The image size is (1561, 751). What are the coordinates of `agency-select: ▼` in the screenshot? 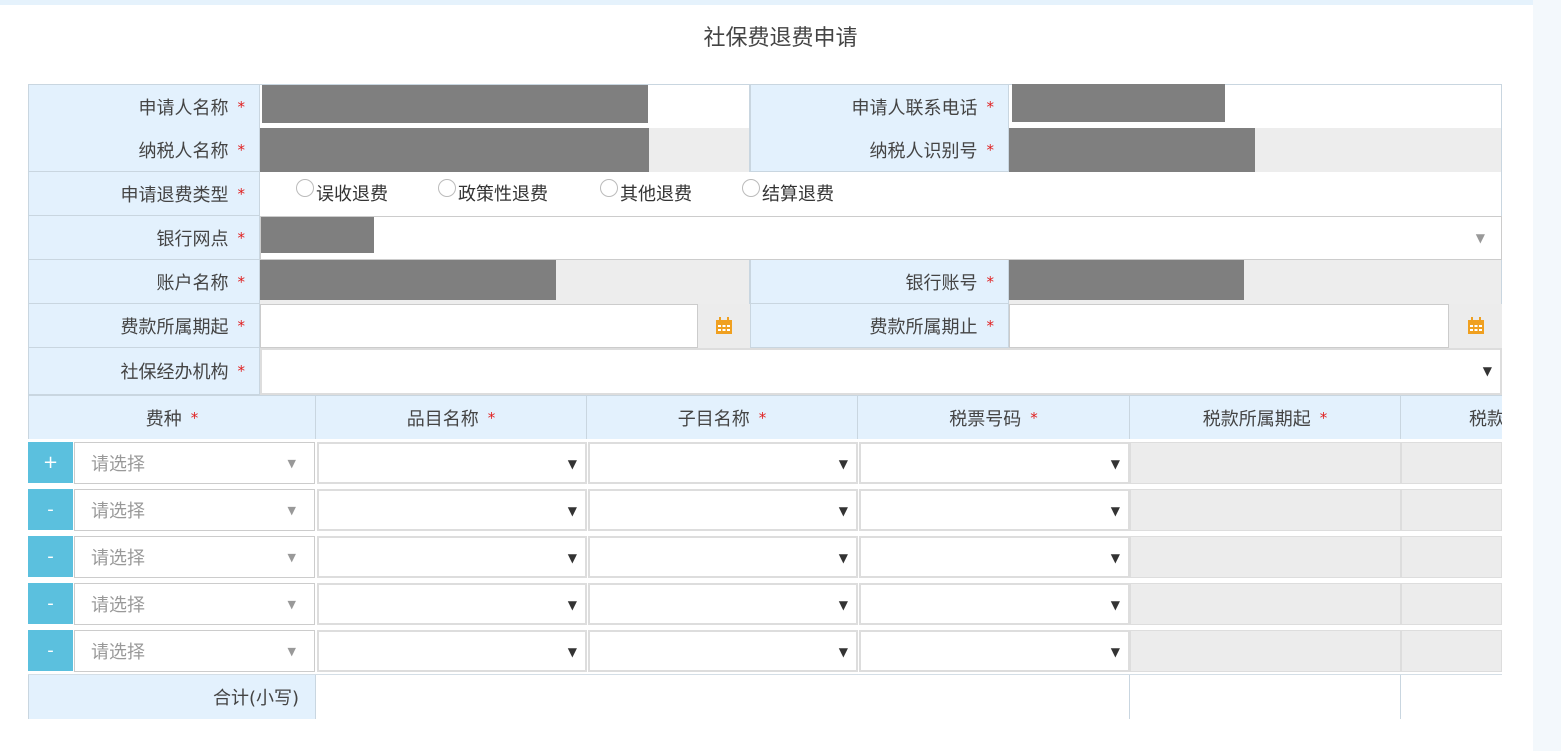 It's located at (881, 371).